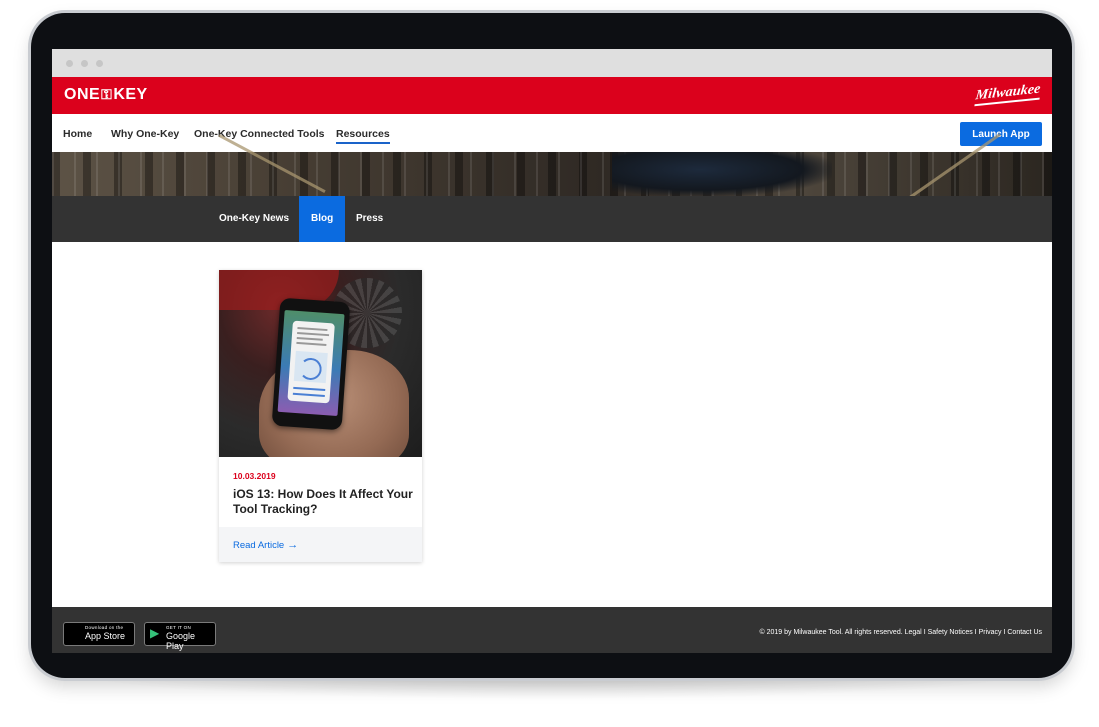 The width and height of the screenshot is (1099, 727). Describe the element at coordinates (369, 219) in the screenshot. I see `subnav-press: Press` at that location.